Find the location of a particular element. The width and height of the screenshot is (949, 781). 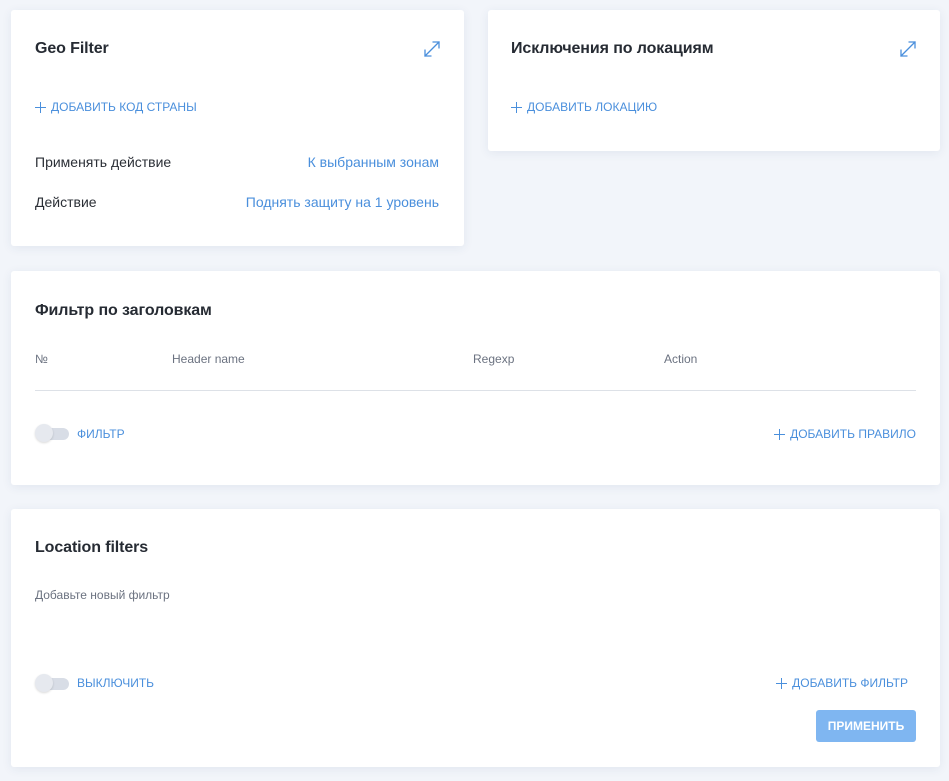

apply-button: ПРИМЕНИТЬ is located at coordinates (866, 726).